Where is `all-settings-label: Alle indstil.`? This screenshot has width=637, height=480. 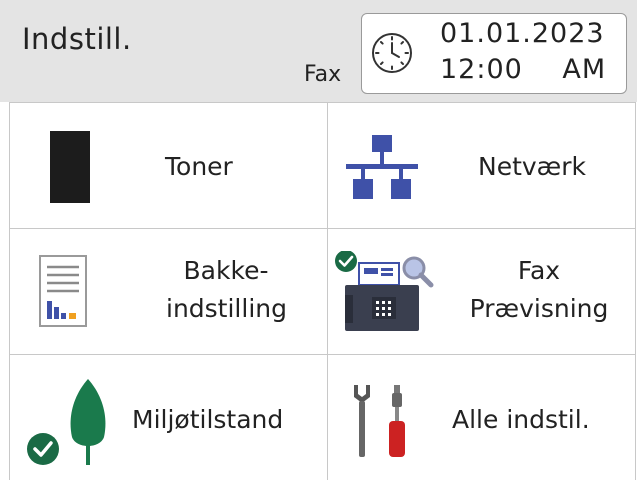 all-settings-label: Alle indstil. is located at coordinates (521, 419).